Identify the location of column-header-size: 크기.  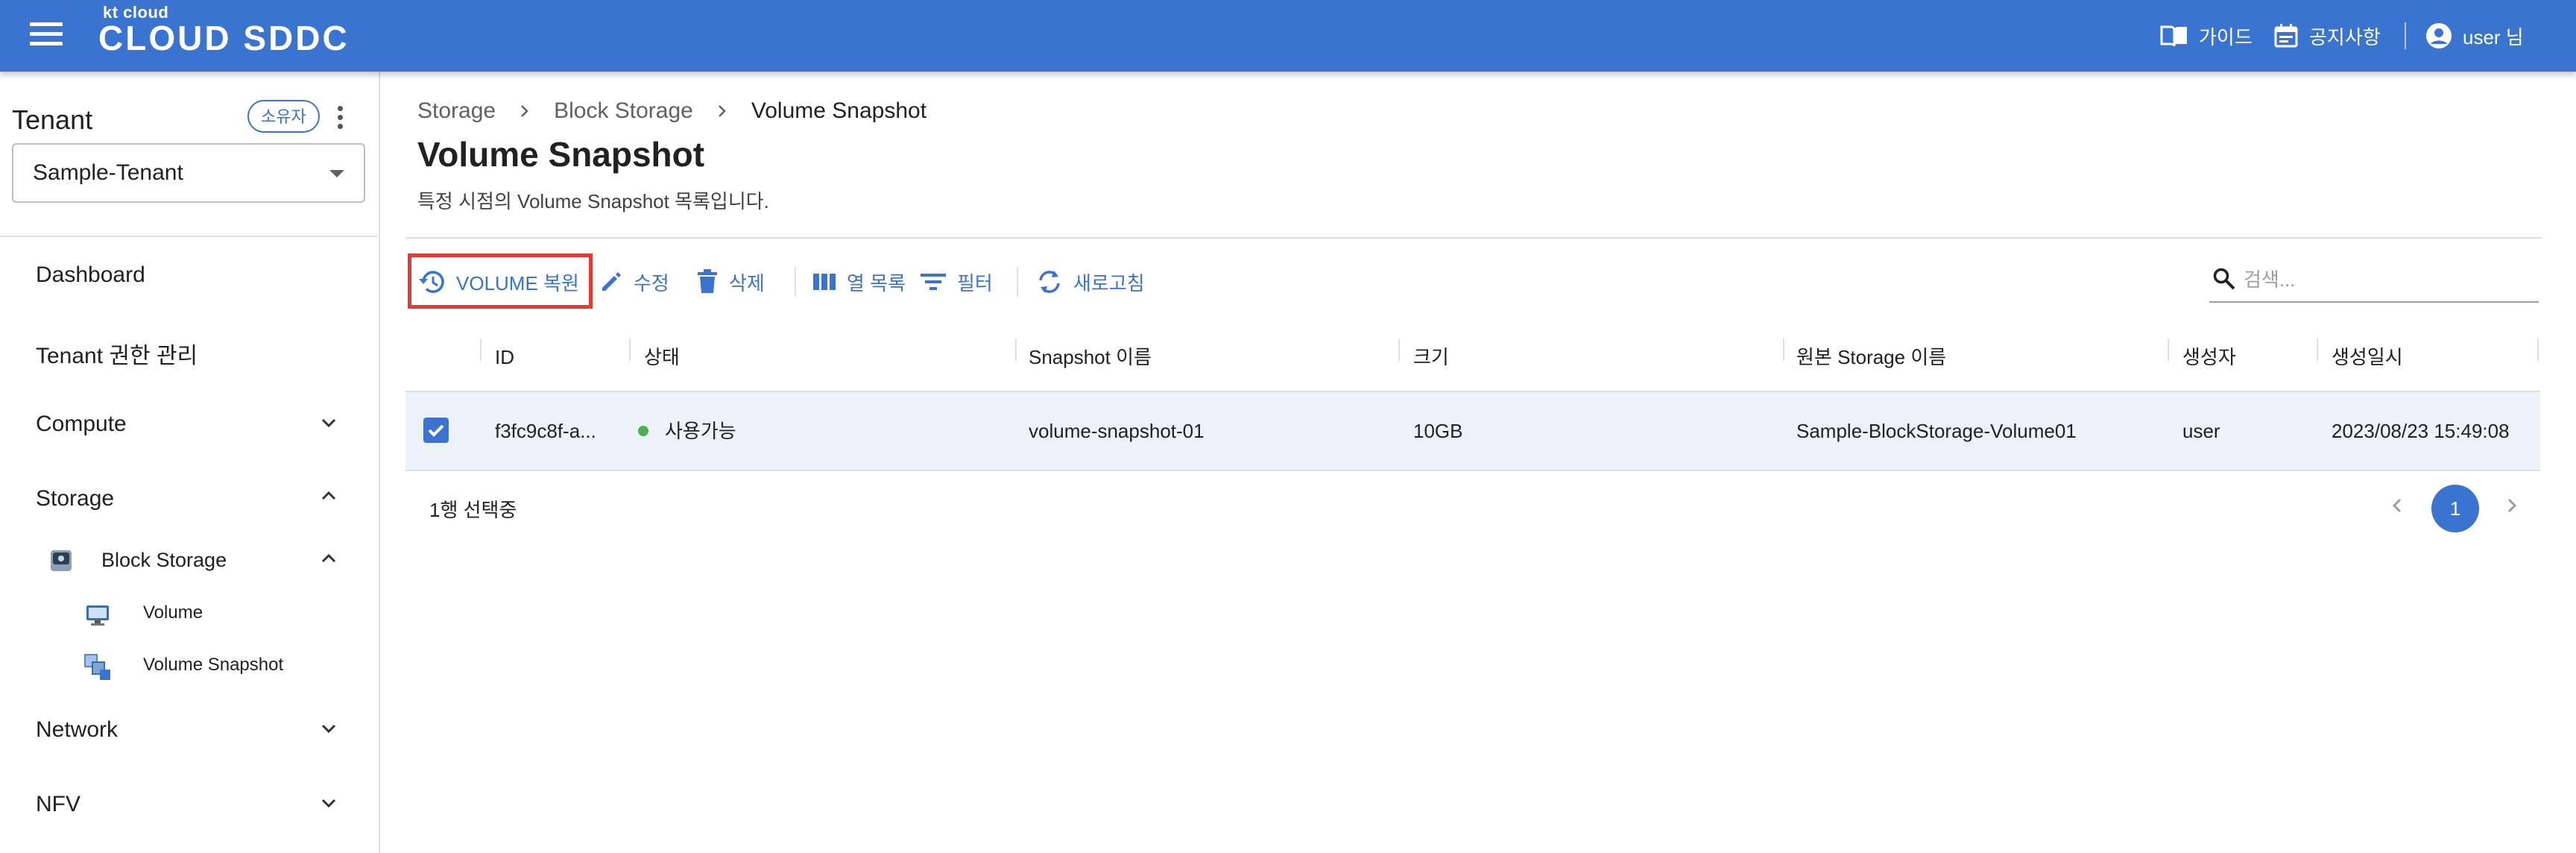
(1431, 357).